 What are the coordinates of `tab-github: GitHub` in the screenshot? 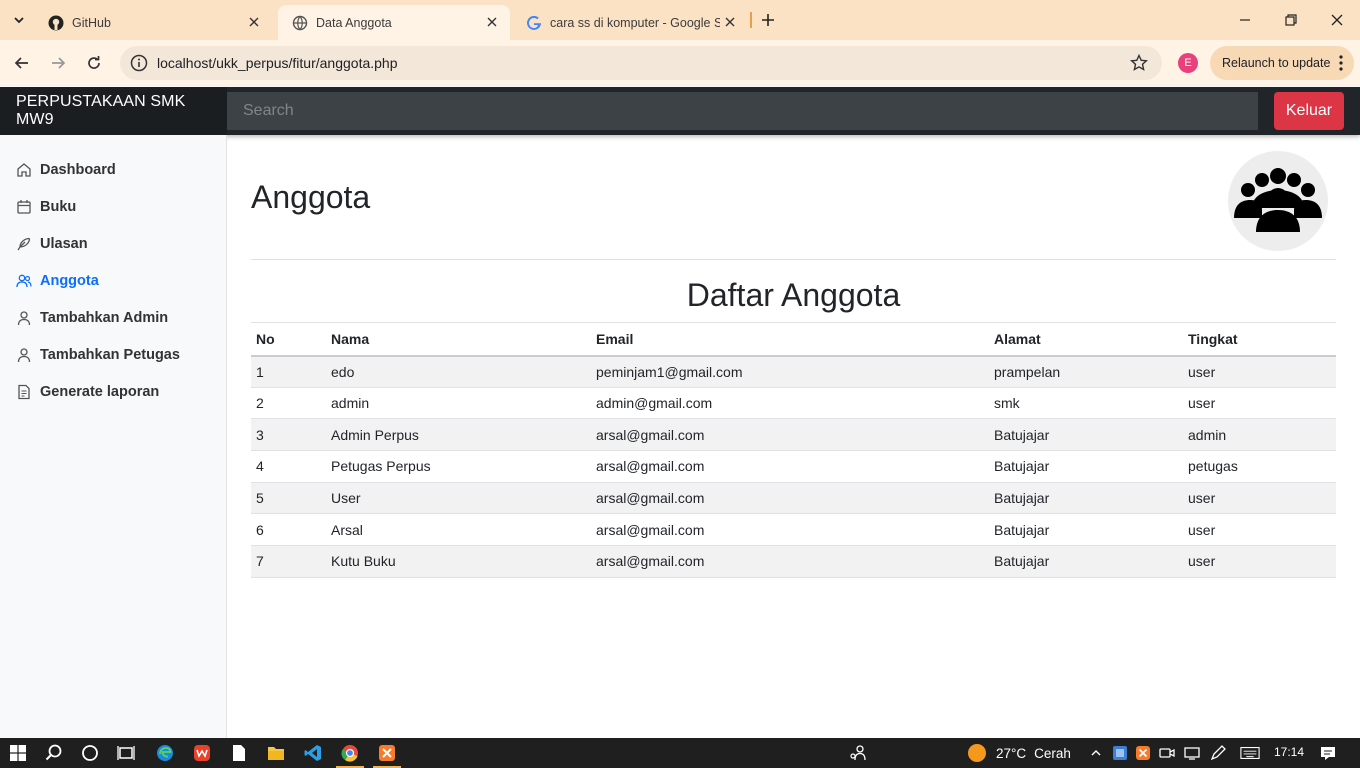 It's located at (153, 22).